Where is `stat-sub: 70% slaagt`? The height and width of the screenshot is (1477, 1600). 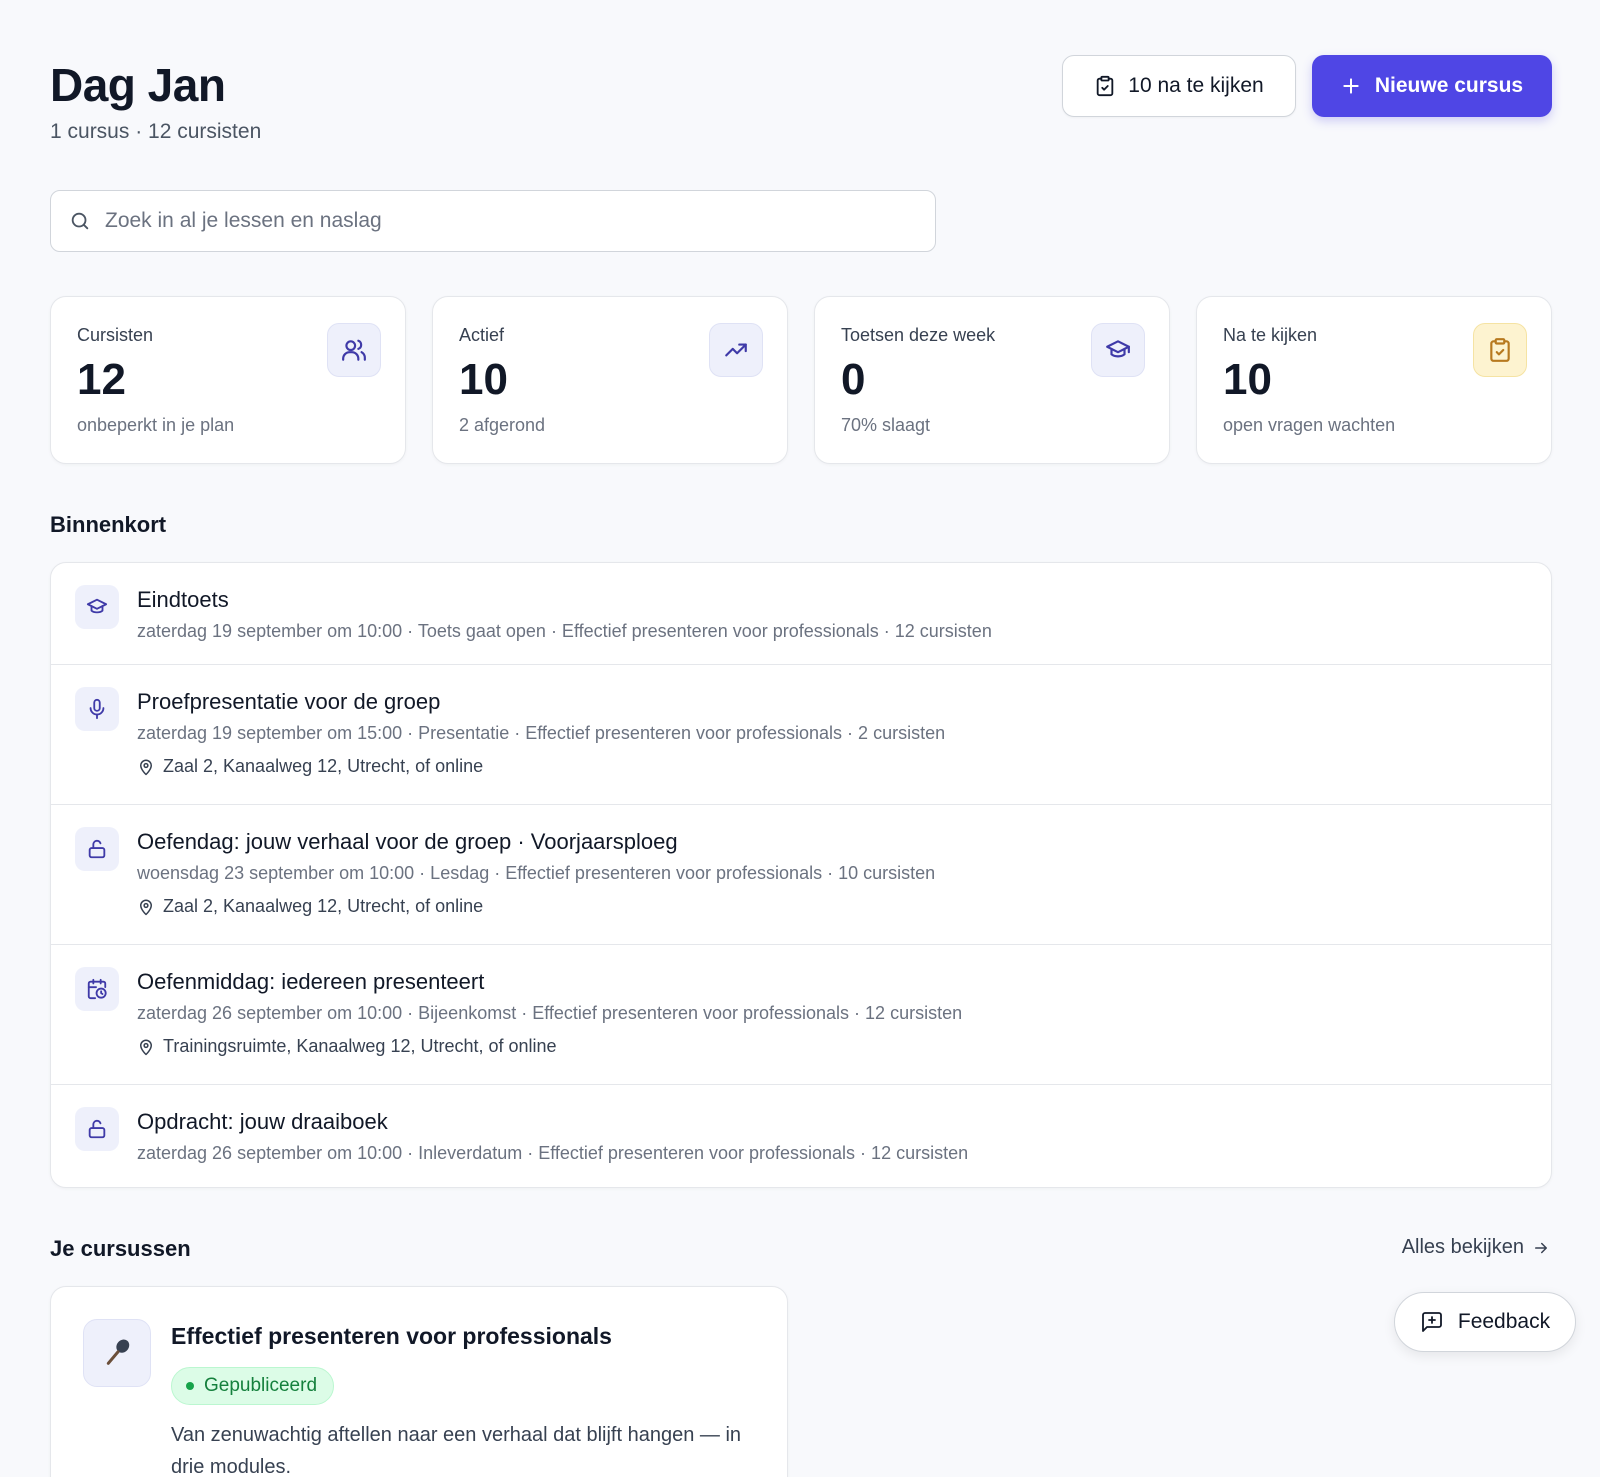 stat-sub: 70% slaagt is located at coordinates (886, 425).